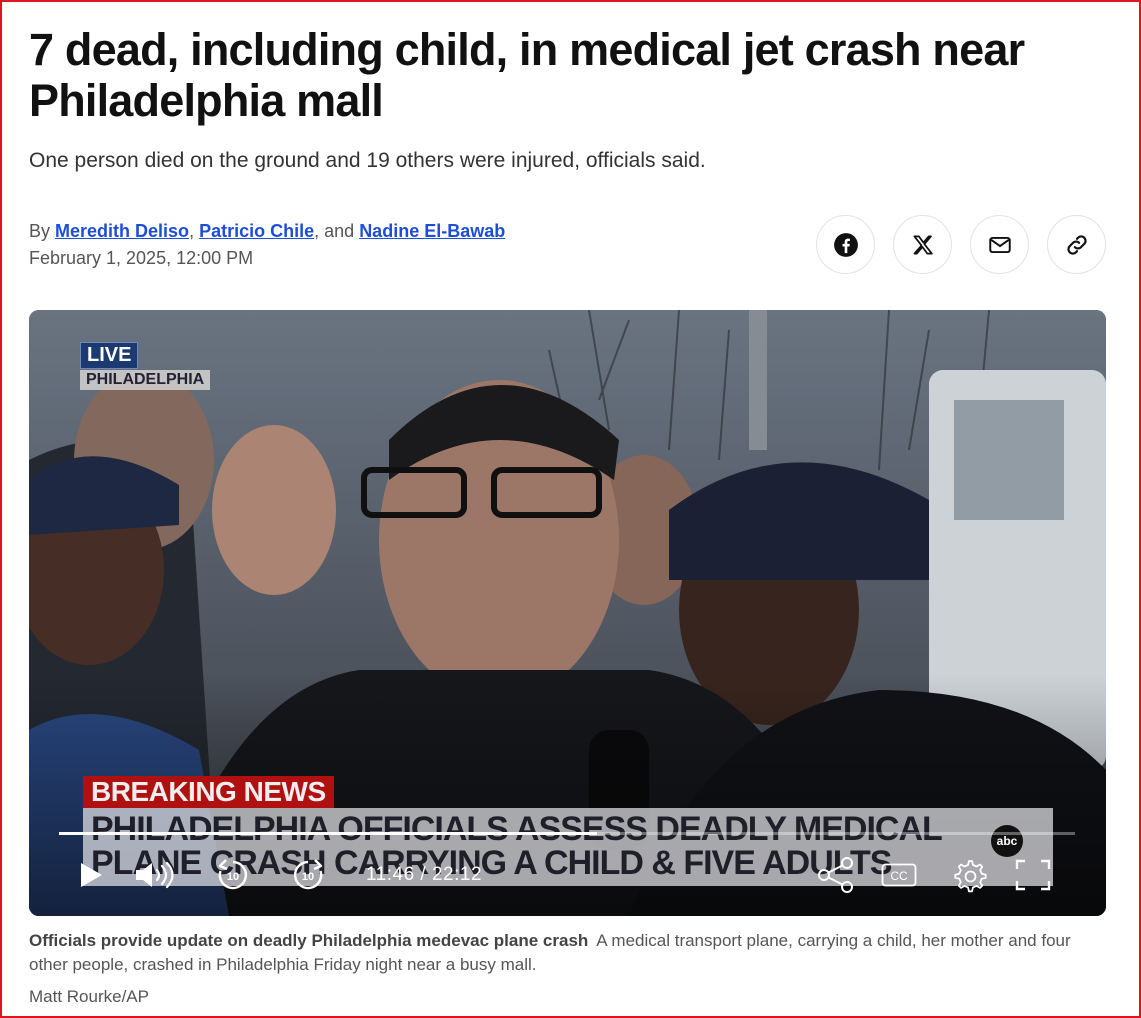 This screenshot has height=1018, width=1141. What do you see at coordinates (424, 874) in the screenshot?
I see `time-display: 11:46 / 22:12` at bounding box center [424, 874].